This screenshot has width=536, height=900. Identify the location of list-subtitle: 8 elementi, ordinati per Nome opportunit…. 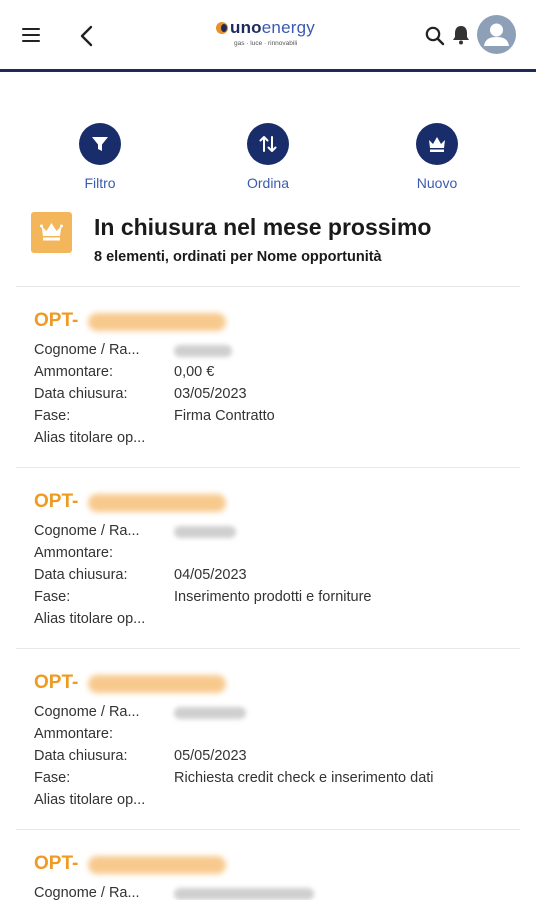
(238, 257).